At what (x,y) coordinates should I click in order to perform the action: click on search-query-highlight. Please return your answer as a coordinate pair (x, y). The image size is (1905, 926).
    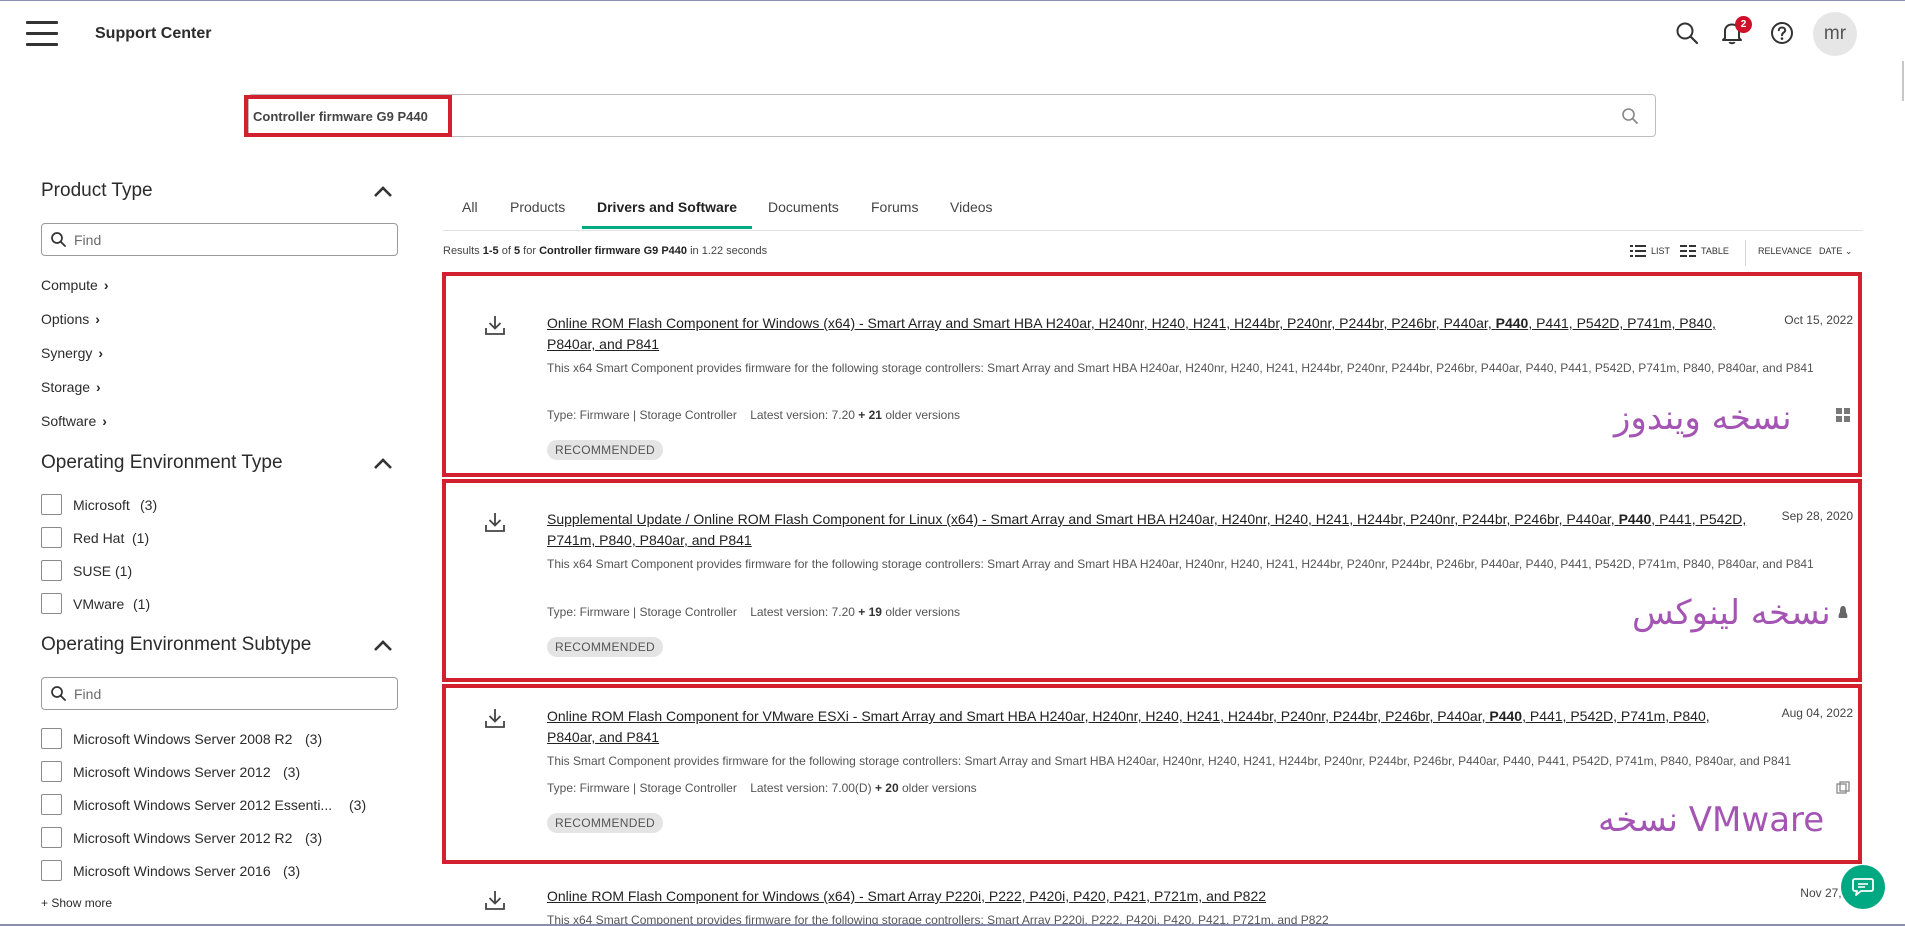
    Looking at the image, I should click on (348, 116).